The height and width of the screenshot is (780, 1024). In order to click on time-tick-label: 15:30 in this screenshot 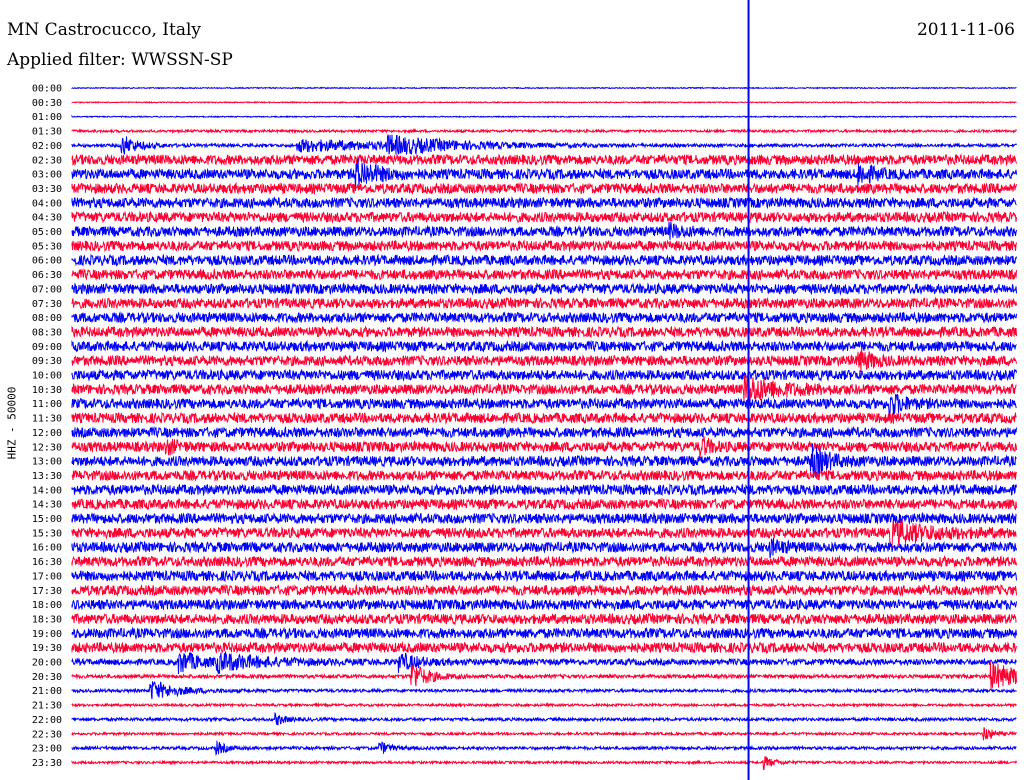, I will do `click(47, 533)`.